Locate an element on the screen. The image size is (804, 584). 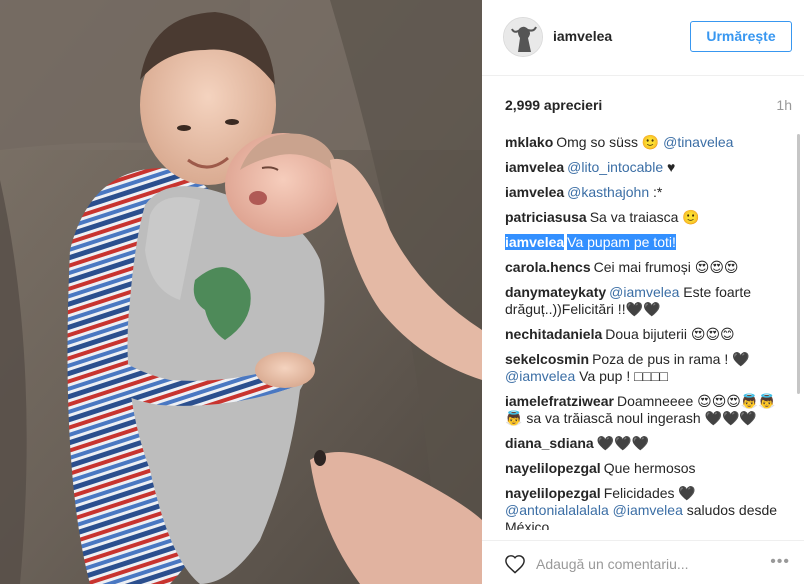
post-timestamp: 1h is located at coordinates (784, 105).